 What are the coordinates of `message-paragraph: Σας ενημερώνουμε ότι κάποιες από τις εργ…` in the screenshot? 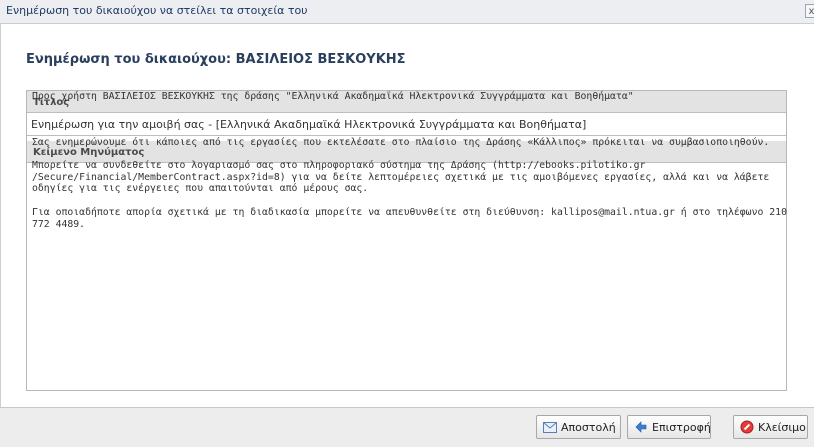 It's located at (401, 142).